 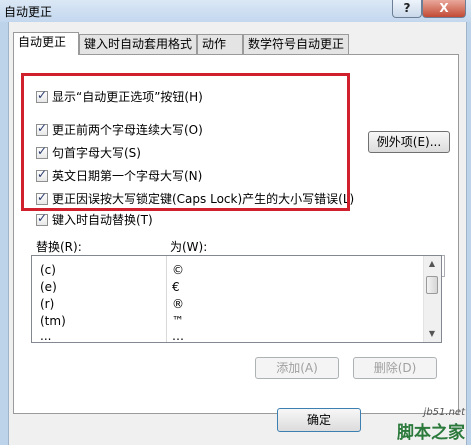 What do you see at coordinates (432, 264) in the screenshot?
I see `scroll-up-arrow-icon: ▲` at bounding box center [432, 264].